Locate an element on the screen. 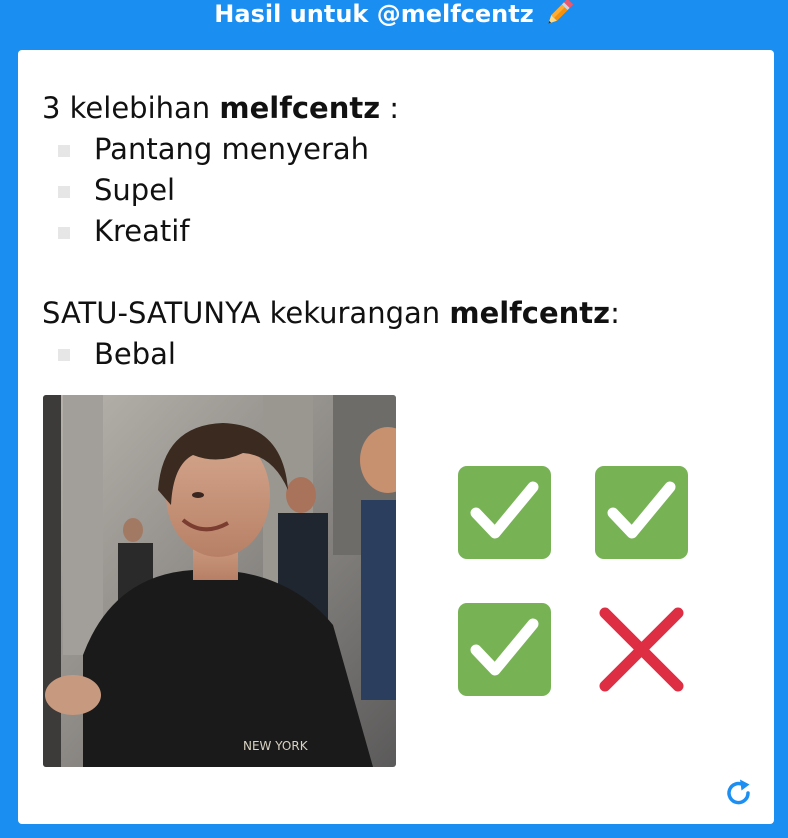  strength-item: Kreatif is located at coordinates (142, 231).